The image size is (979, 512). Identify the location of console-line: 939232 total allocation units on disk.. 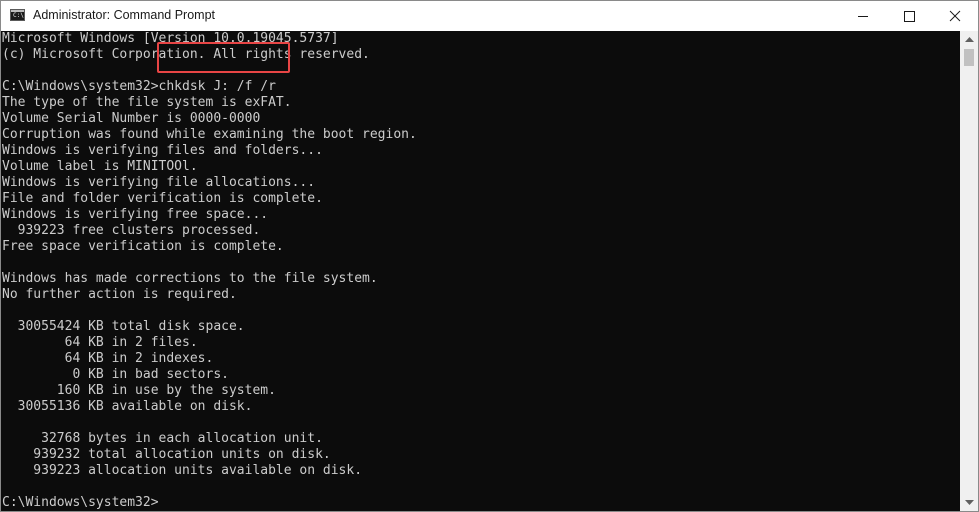
(166, 454).